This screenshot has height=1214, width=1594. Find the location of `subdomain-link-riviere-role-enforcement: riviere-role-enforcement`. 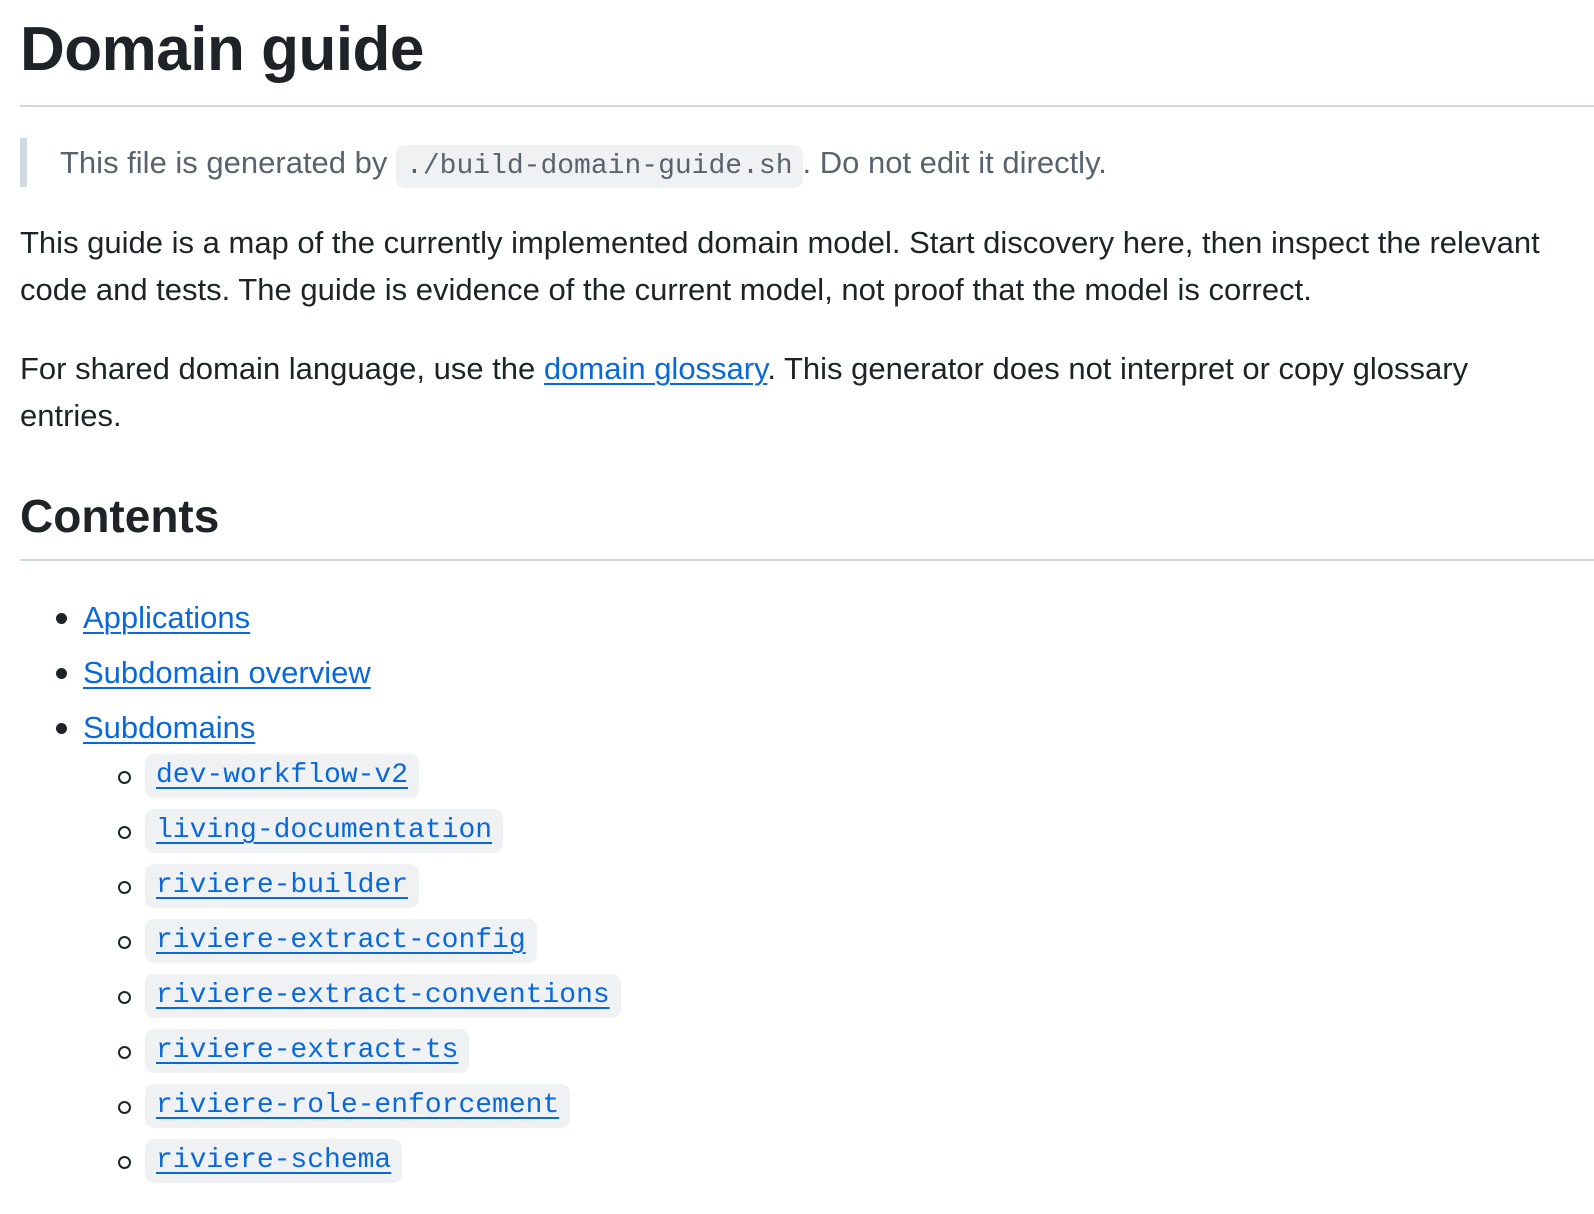

subdomain-link-riviere-role-enforcement: riviere-role-enforcement is located at coordinates (357, 1106).